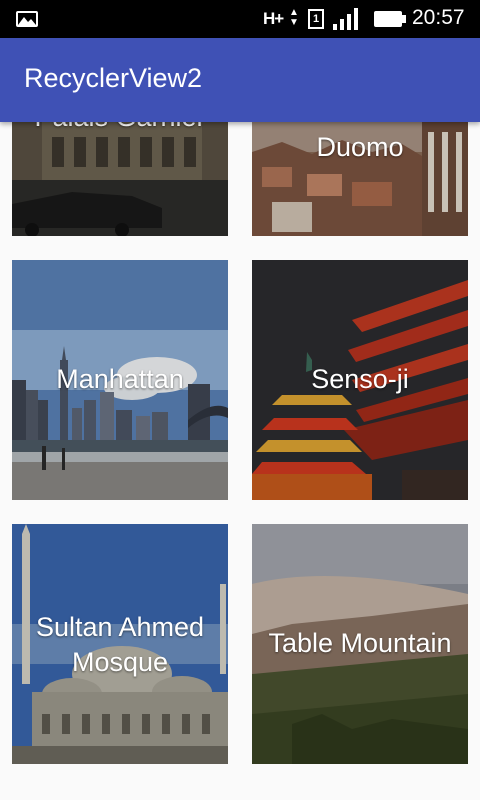 This screenshot has width=480, height=800. What do you see at coordinates (120, 128) in the screenshot?
I see `card-label: Palais Garnier` at bounding box center [120, 128].